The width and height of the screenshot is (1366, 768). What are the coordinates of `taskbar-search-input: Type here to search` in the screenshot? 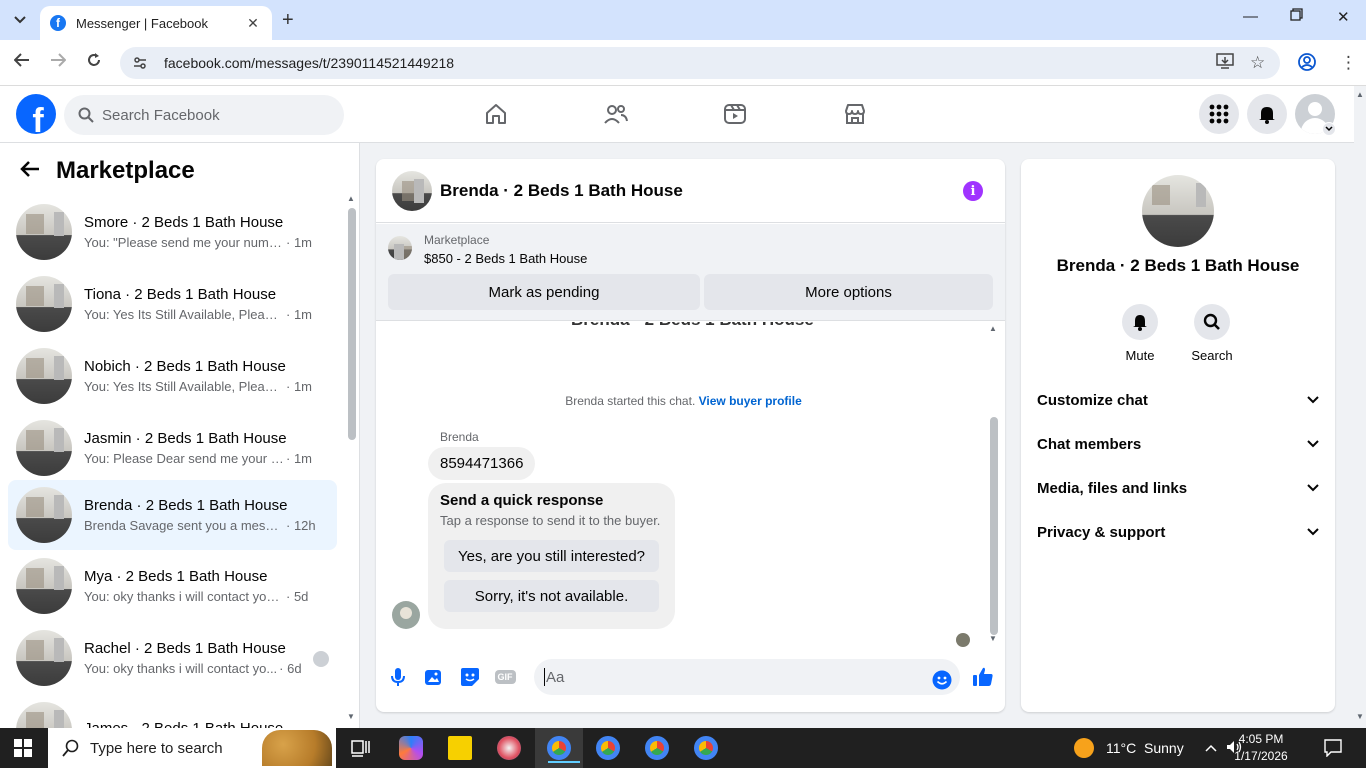 It's located at (192, 748).